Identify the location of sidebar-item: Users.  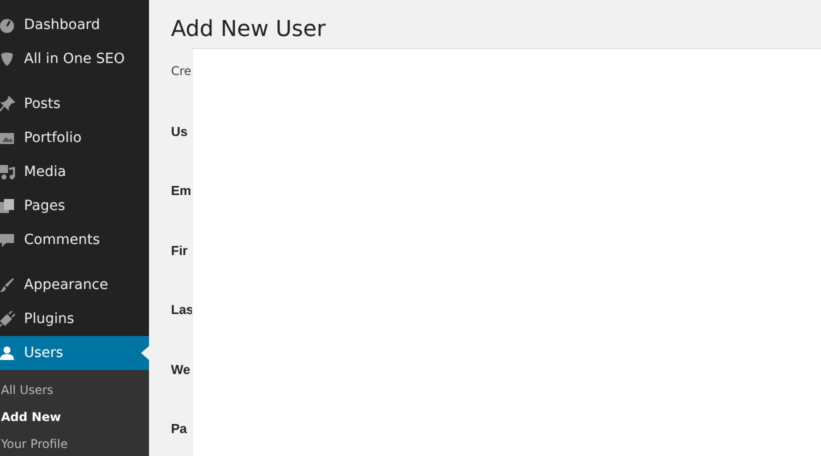
(74, 353).